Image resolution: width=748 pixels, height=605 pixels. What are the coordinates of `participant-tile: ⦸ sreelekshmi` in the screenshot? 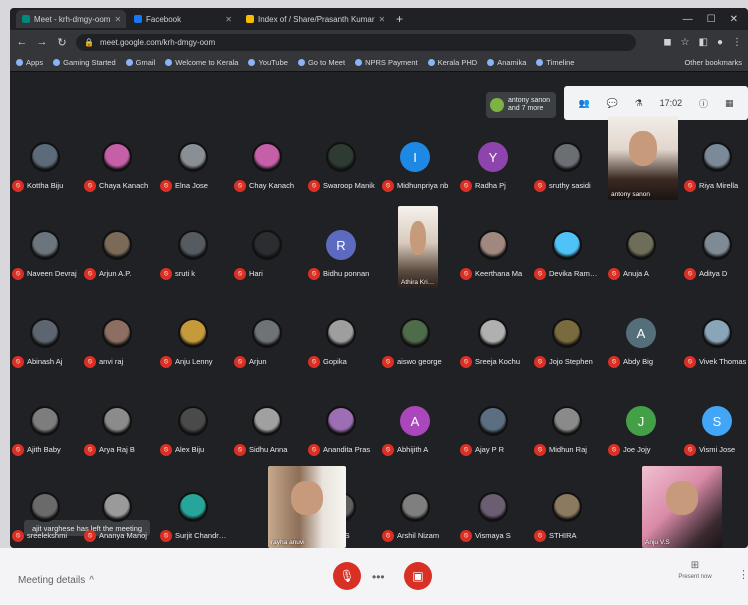 It's located at (45, 516).